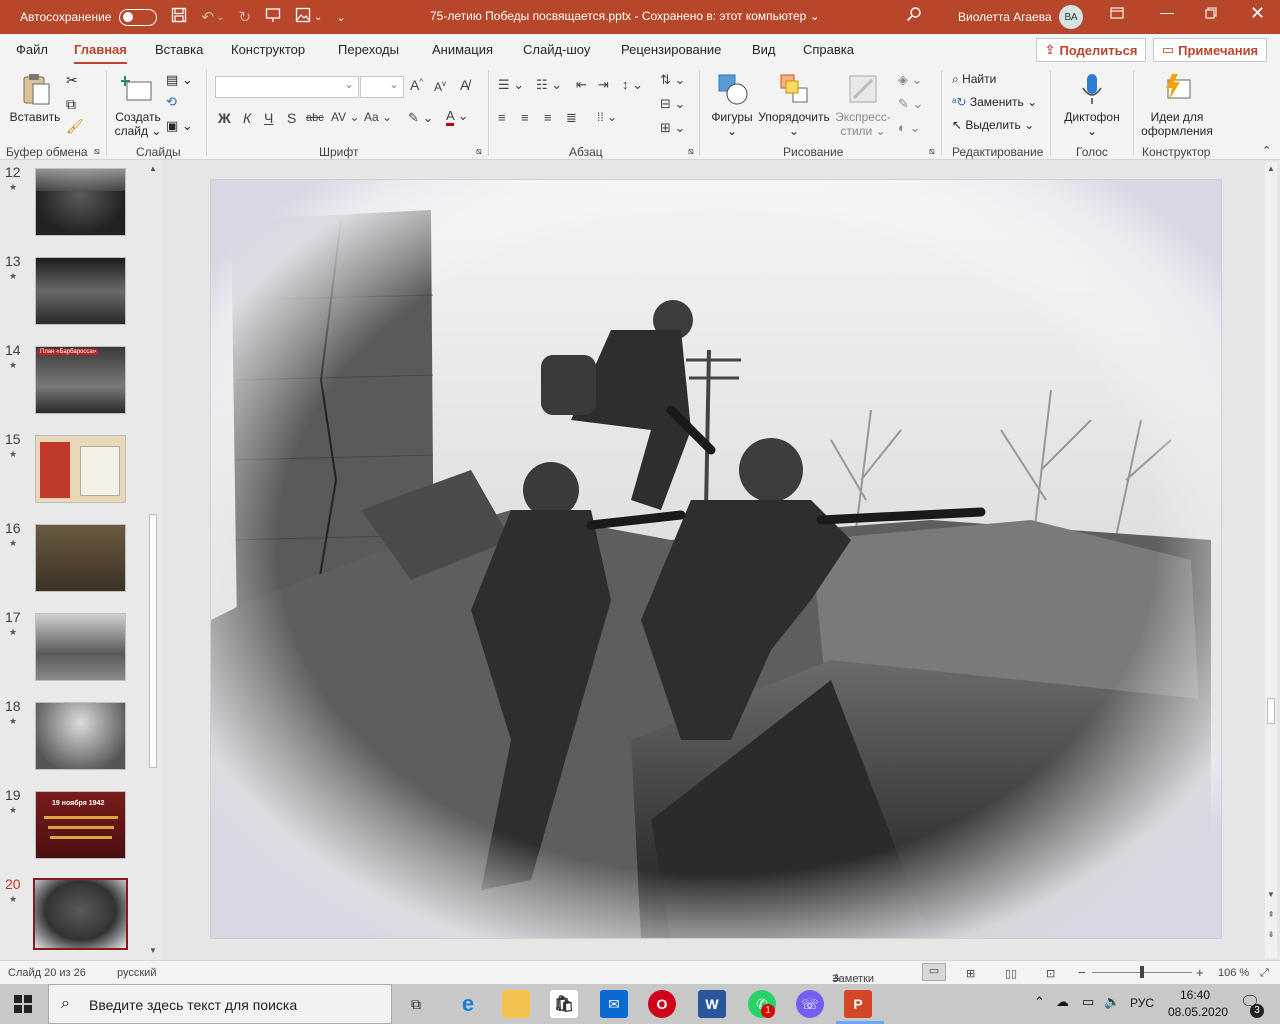  What do you see at coordinates (462, 49) in the screenshot?
I see `tab-animations: Анимация` at bounding box center [462, 49].